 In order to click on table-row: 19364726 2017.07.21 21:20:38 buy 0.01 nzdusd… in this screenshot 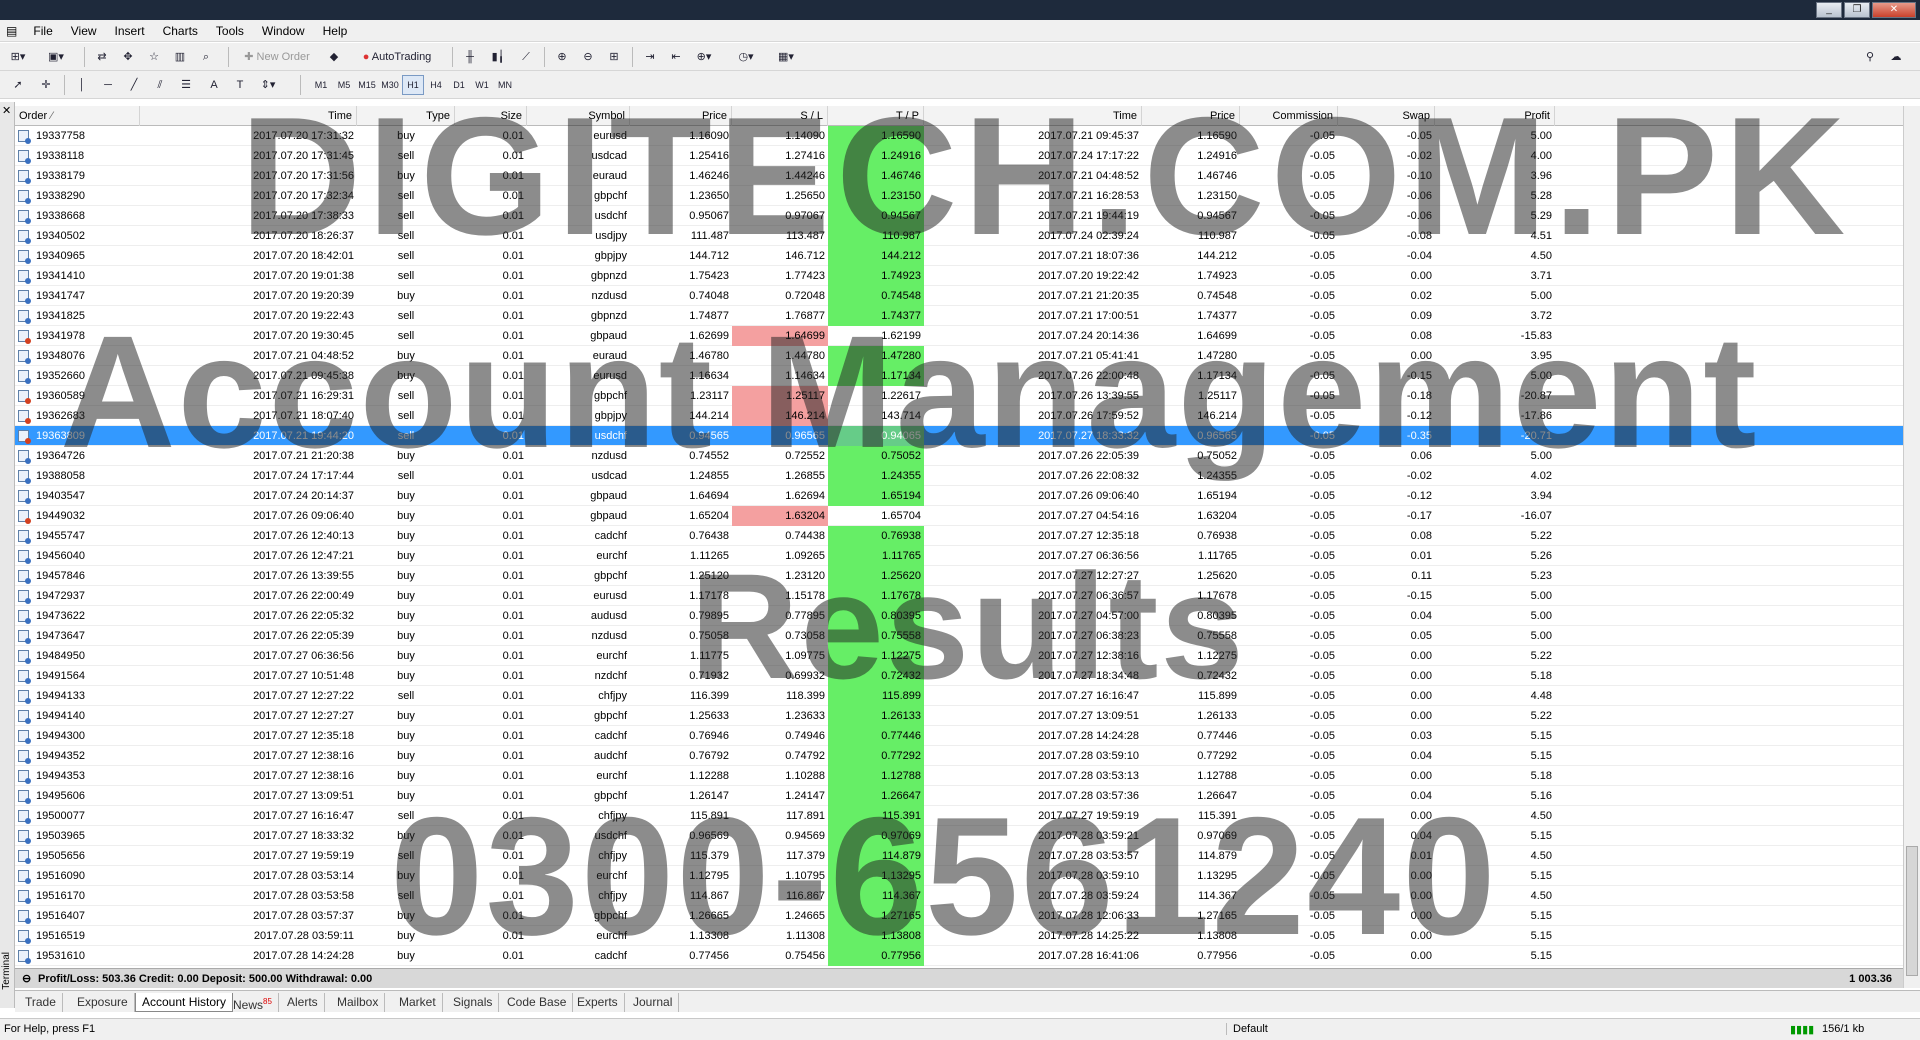, I will do `click(959, 456)`.